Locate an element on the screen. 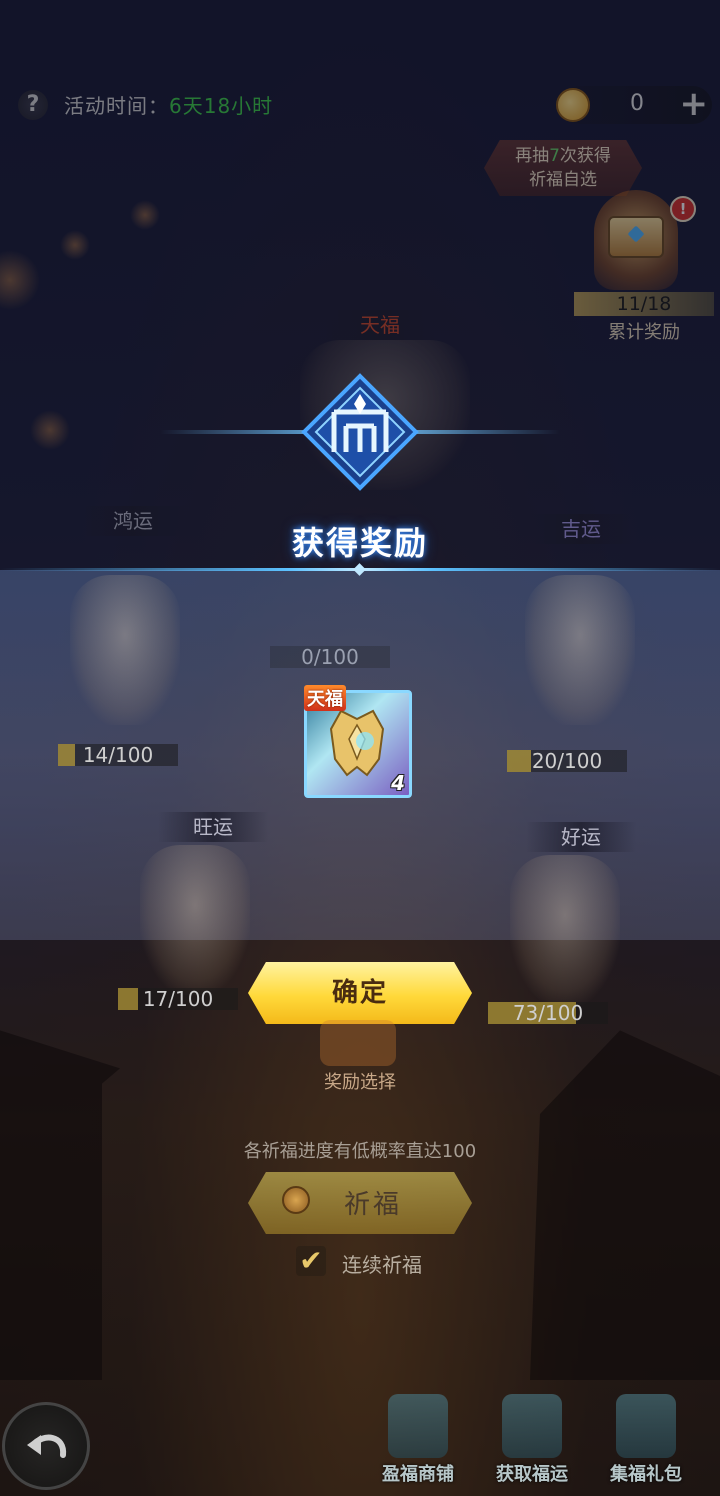 The image size is (720, 1496). slot-lantern-jiyun is located at coordinates (580, 650).